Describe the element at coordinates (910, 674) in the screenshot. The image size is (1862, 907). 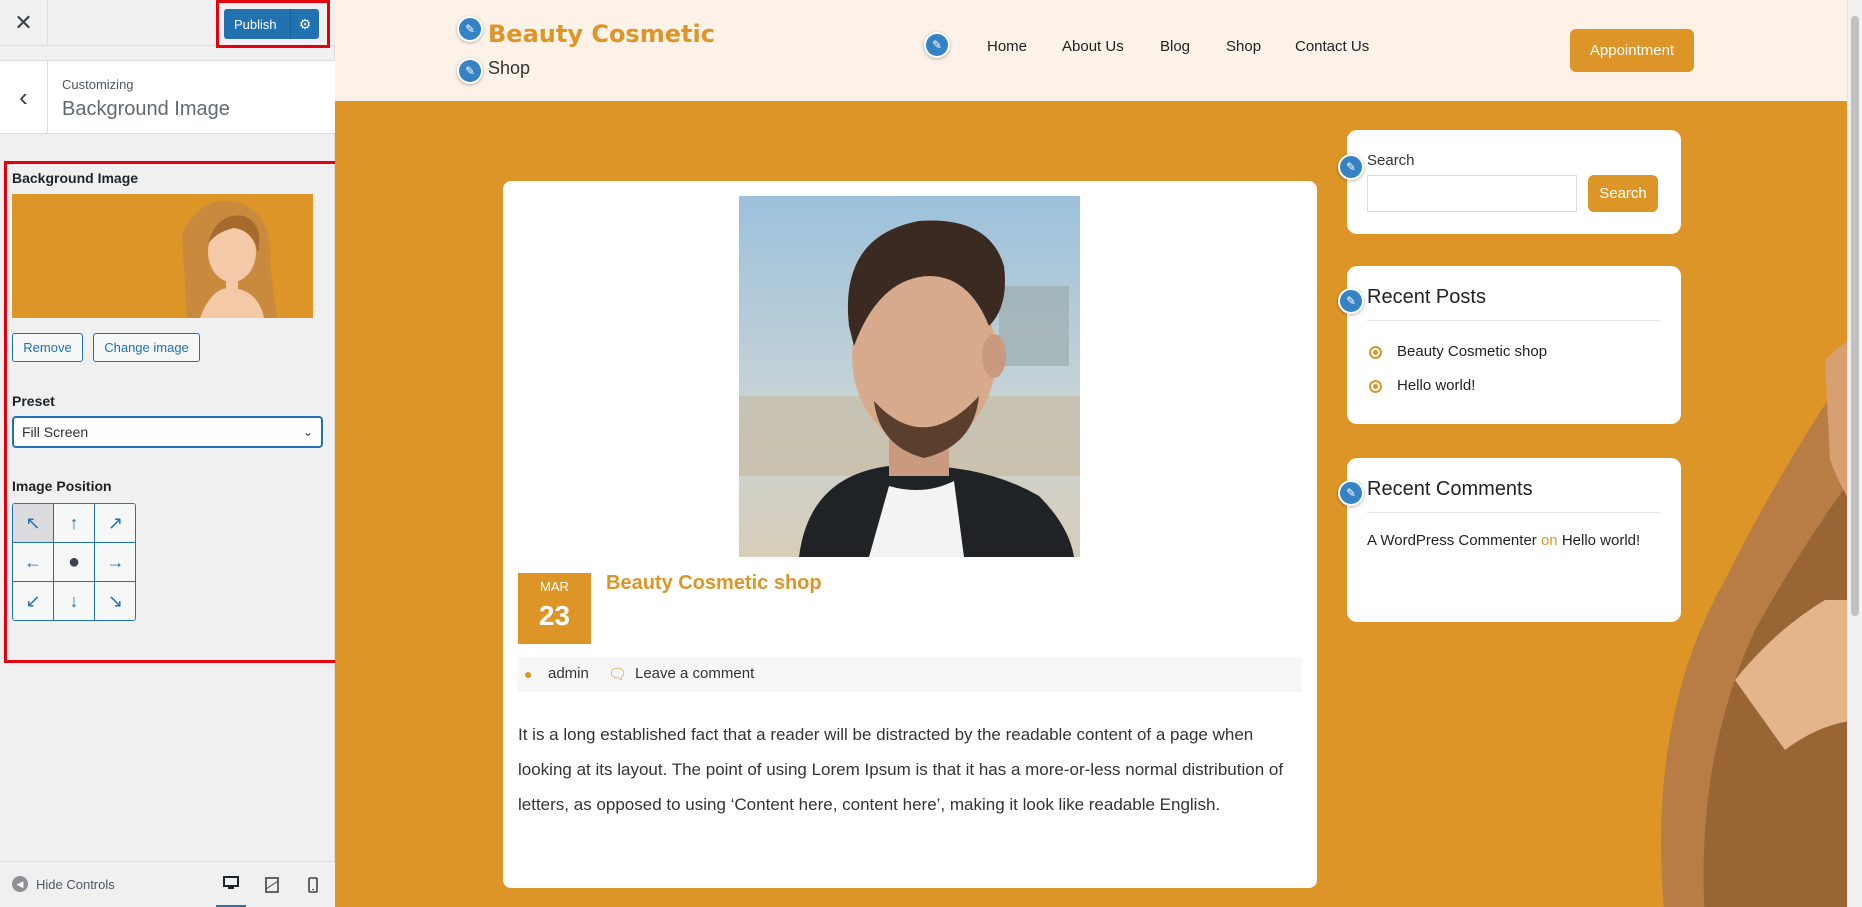
I see `post-meta-bar: ● admin 🗨 Leave a comment` at that location.